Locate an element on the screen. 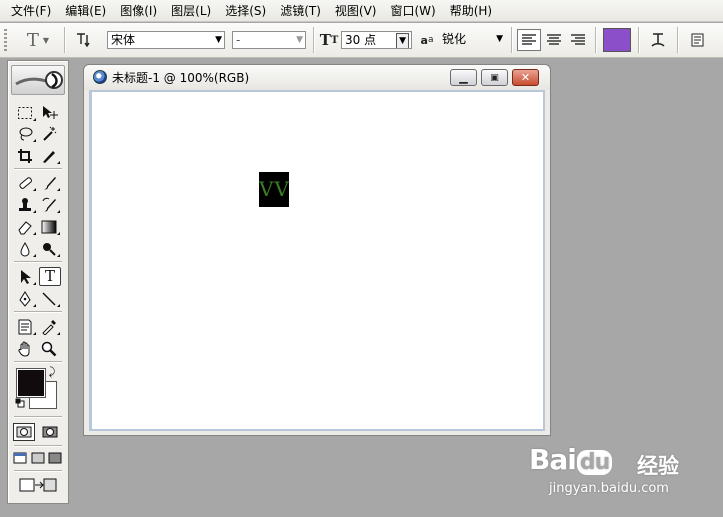 This screenshot has height=517, width=723. menu-edit: 编辑(E) is located at coordinates (85, 11).